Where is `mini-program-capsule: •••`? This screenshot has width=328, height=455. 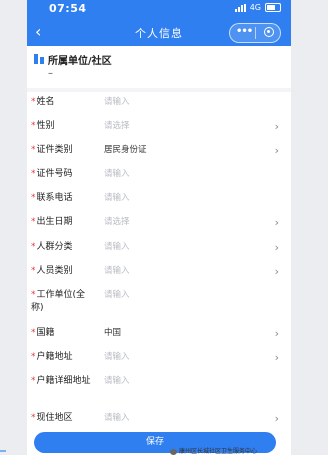
mini-program-capsule: ••• is located at coordinates (255, 33).